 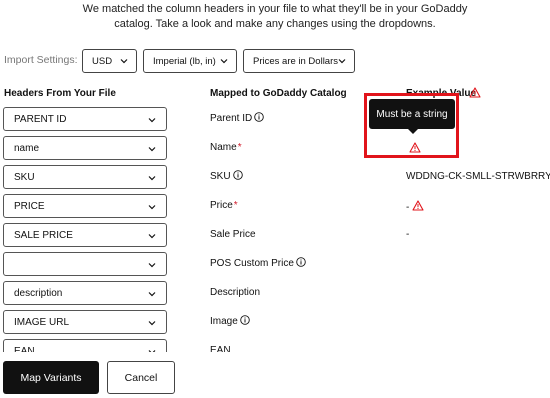 What do you see at coordinates (295, 61) in the screenshot?
I see `prices-value: Prices are in Dollars` at bounding box center [295, 61].